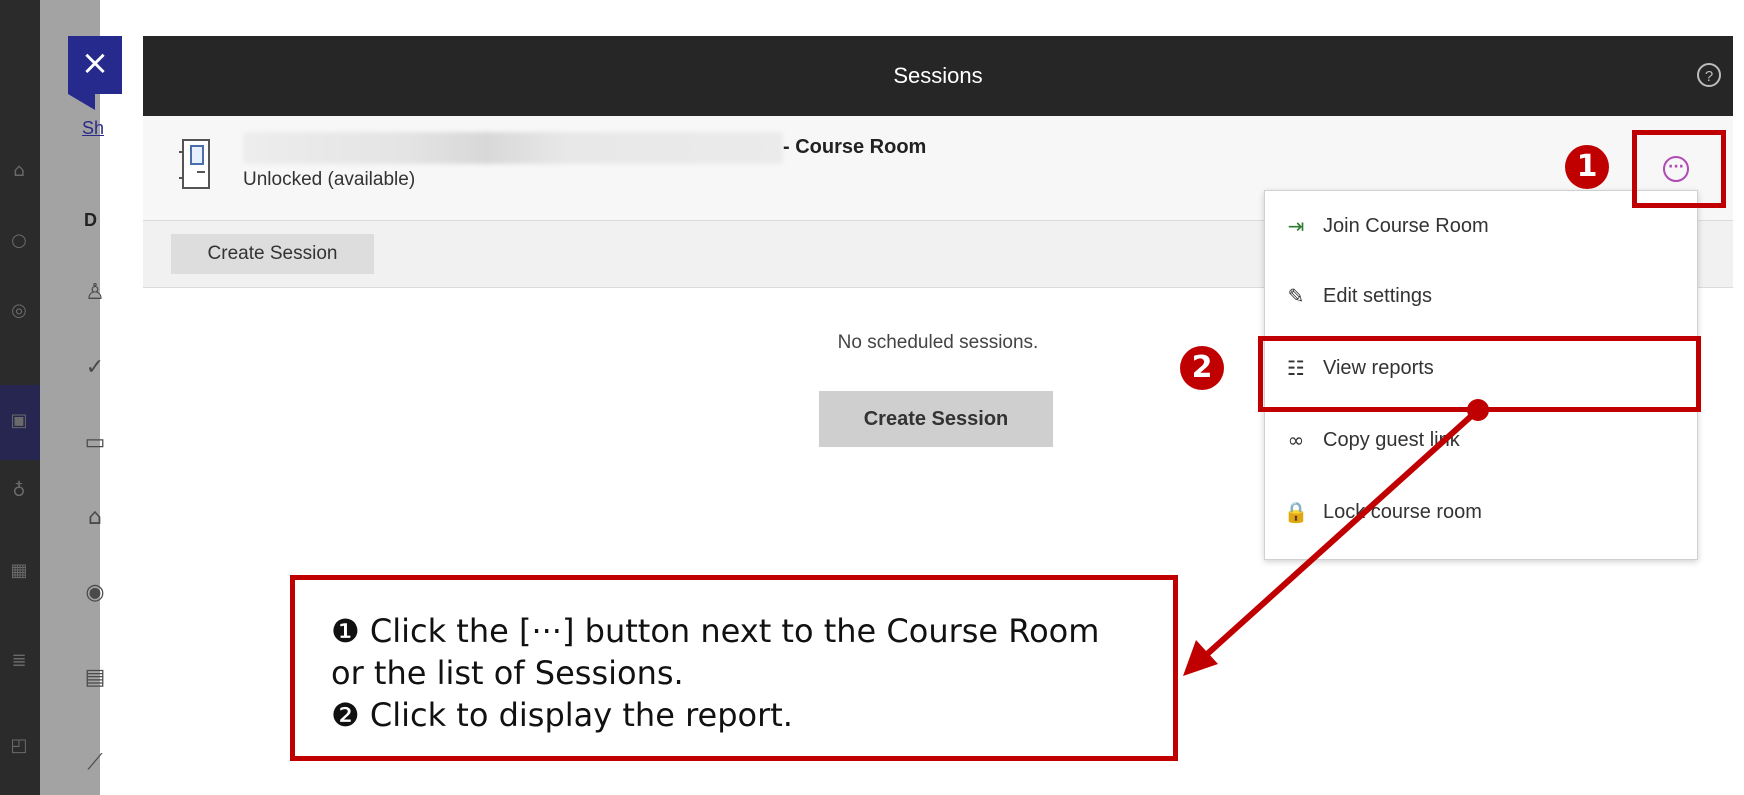 This screenshot has height=795, width=1744. What do you see at coordinates (1709, 75) in the screenshot?
I see `help-icon: ?` at bounding box center [1709, 75].